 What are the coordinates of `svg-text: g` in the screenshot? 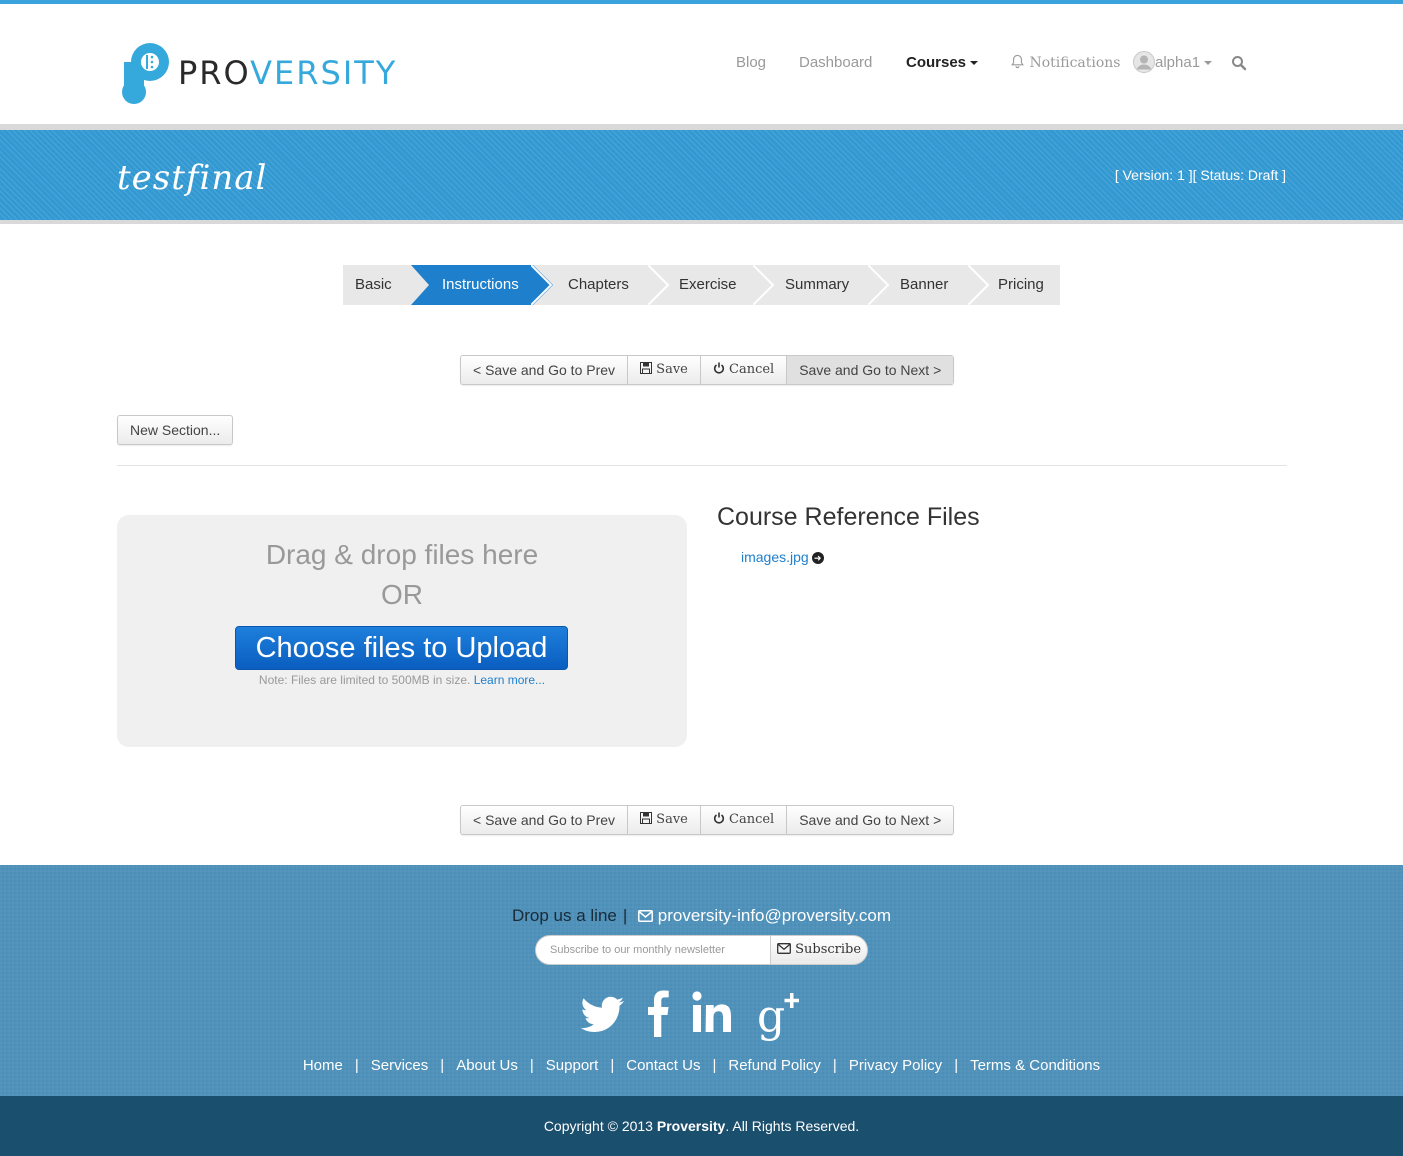 It's located at (771, 1016).